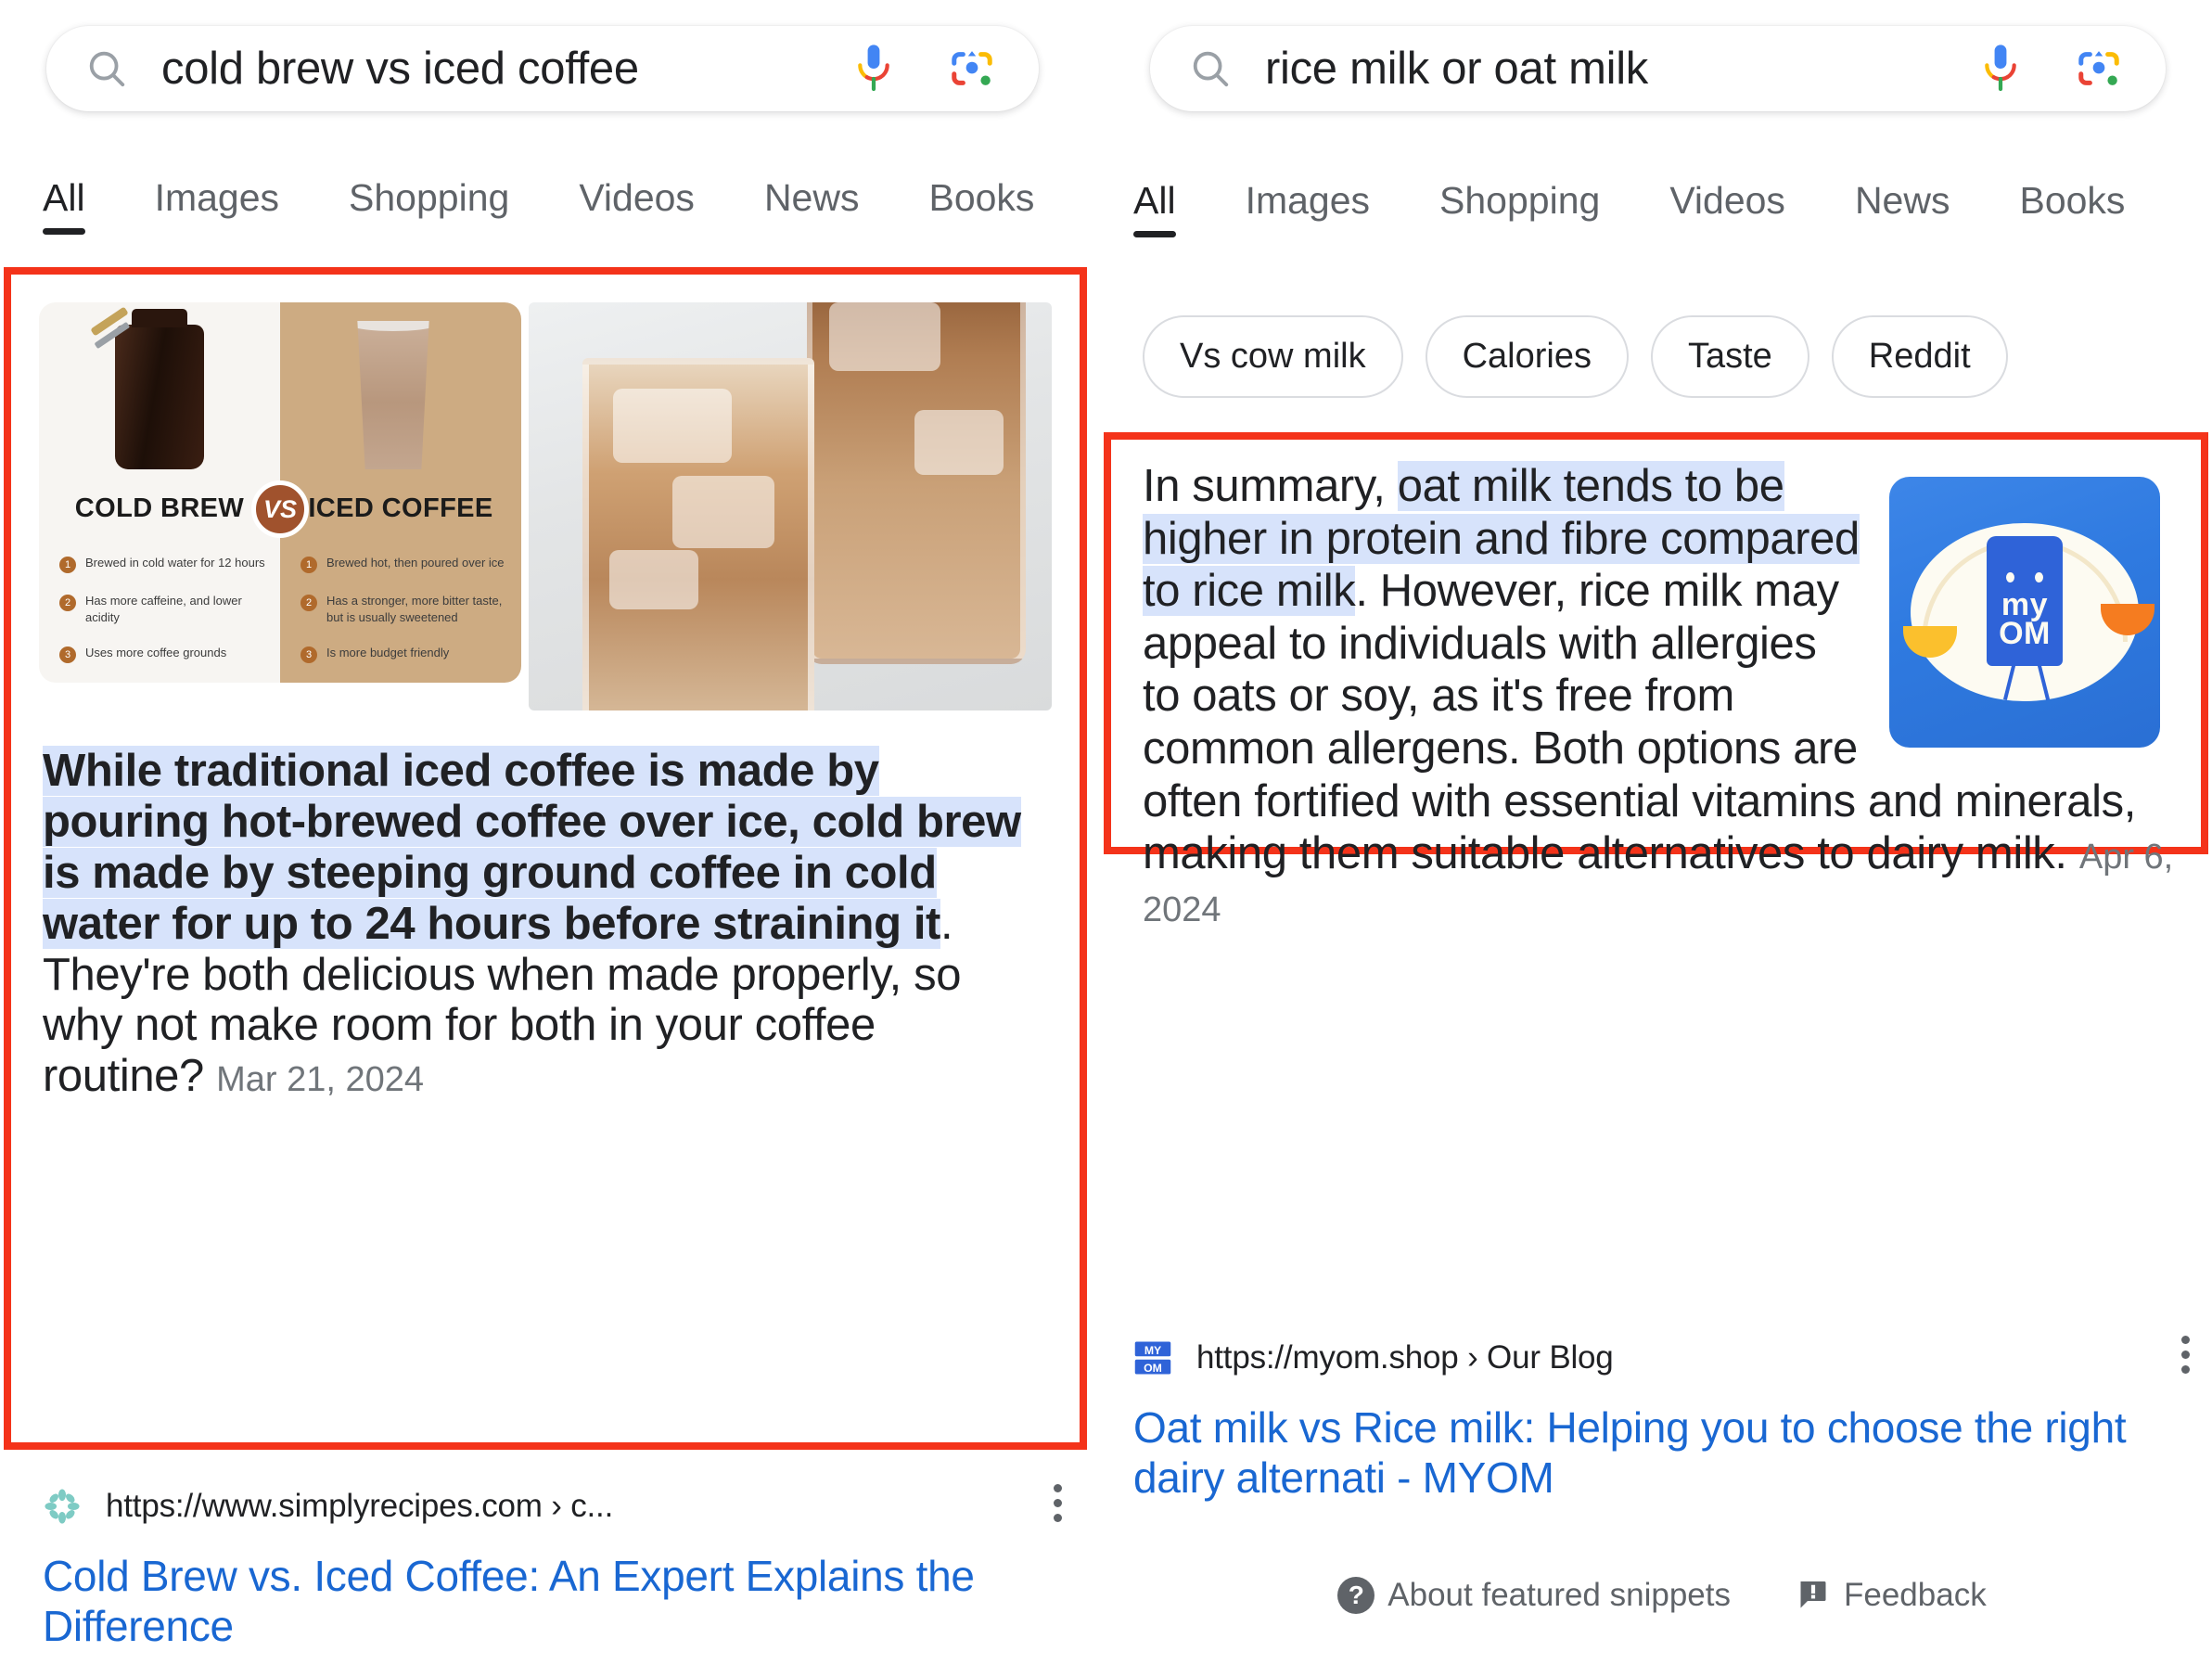 The width and height of the screenshot is (2212, 1677). Describe the element at coordinates (2025, 619) in the screenshot. I see `myom-brand-text: my OM` at that location.